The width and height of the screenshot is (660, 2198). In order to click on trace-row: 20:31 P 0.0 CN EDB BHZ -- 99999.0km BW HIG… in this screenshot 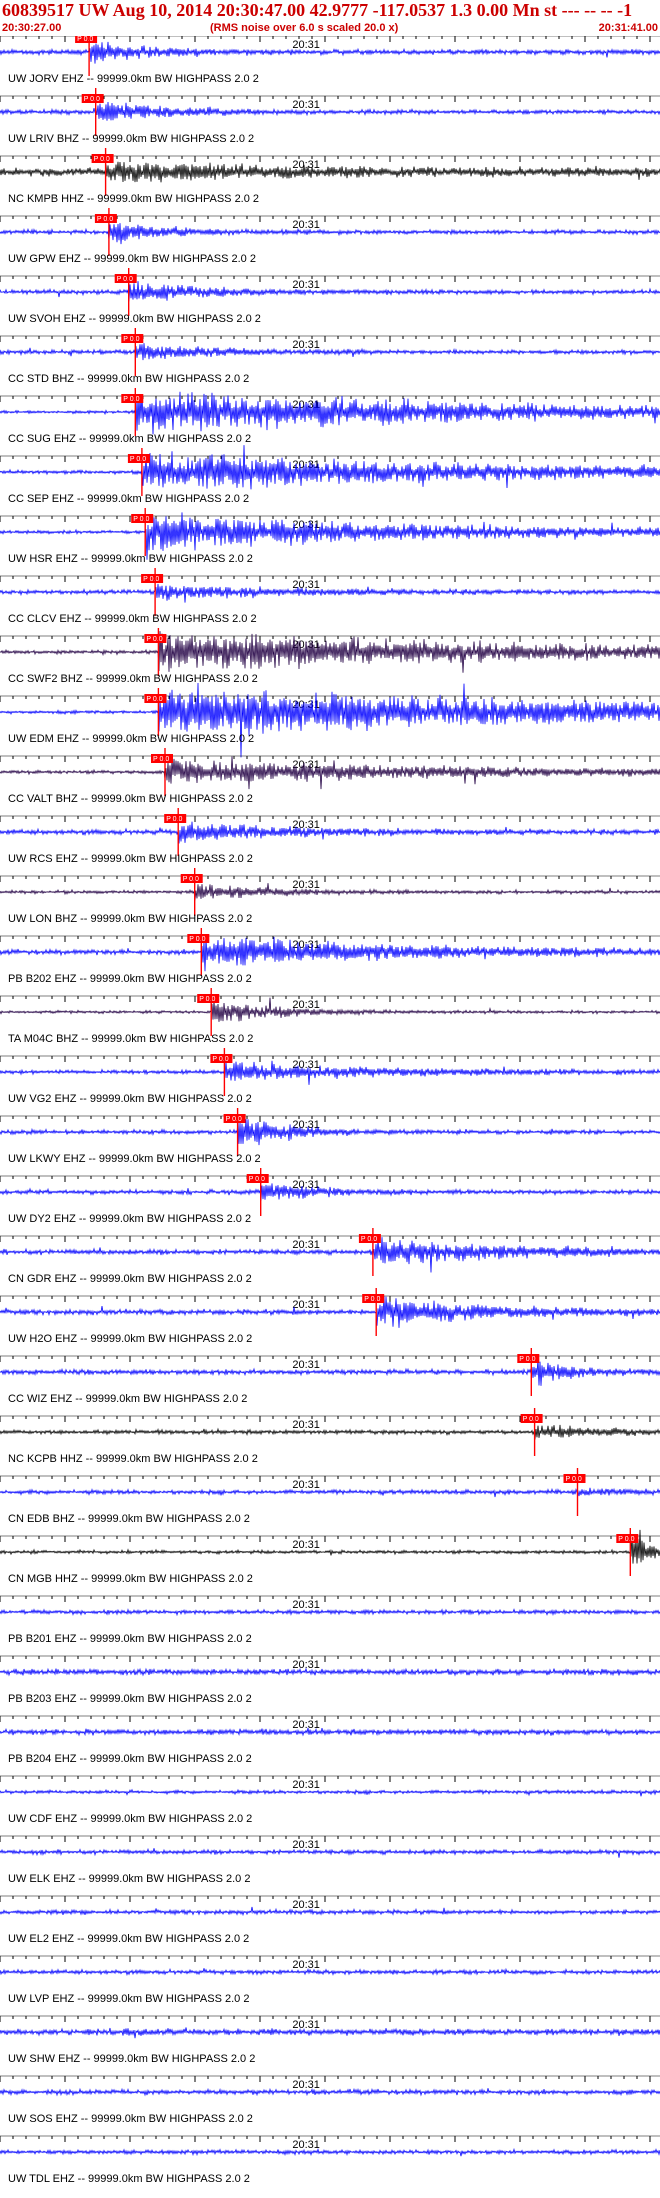, I will do `click(330, 1496)`.